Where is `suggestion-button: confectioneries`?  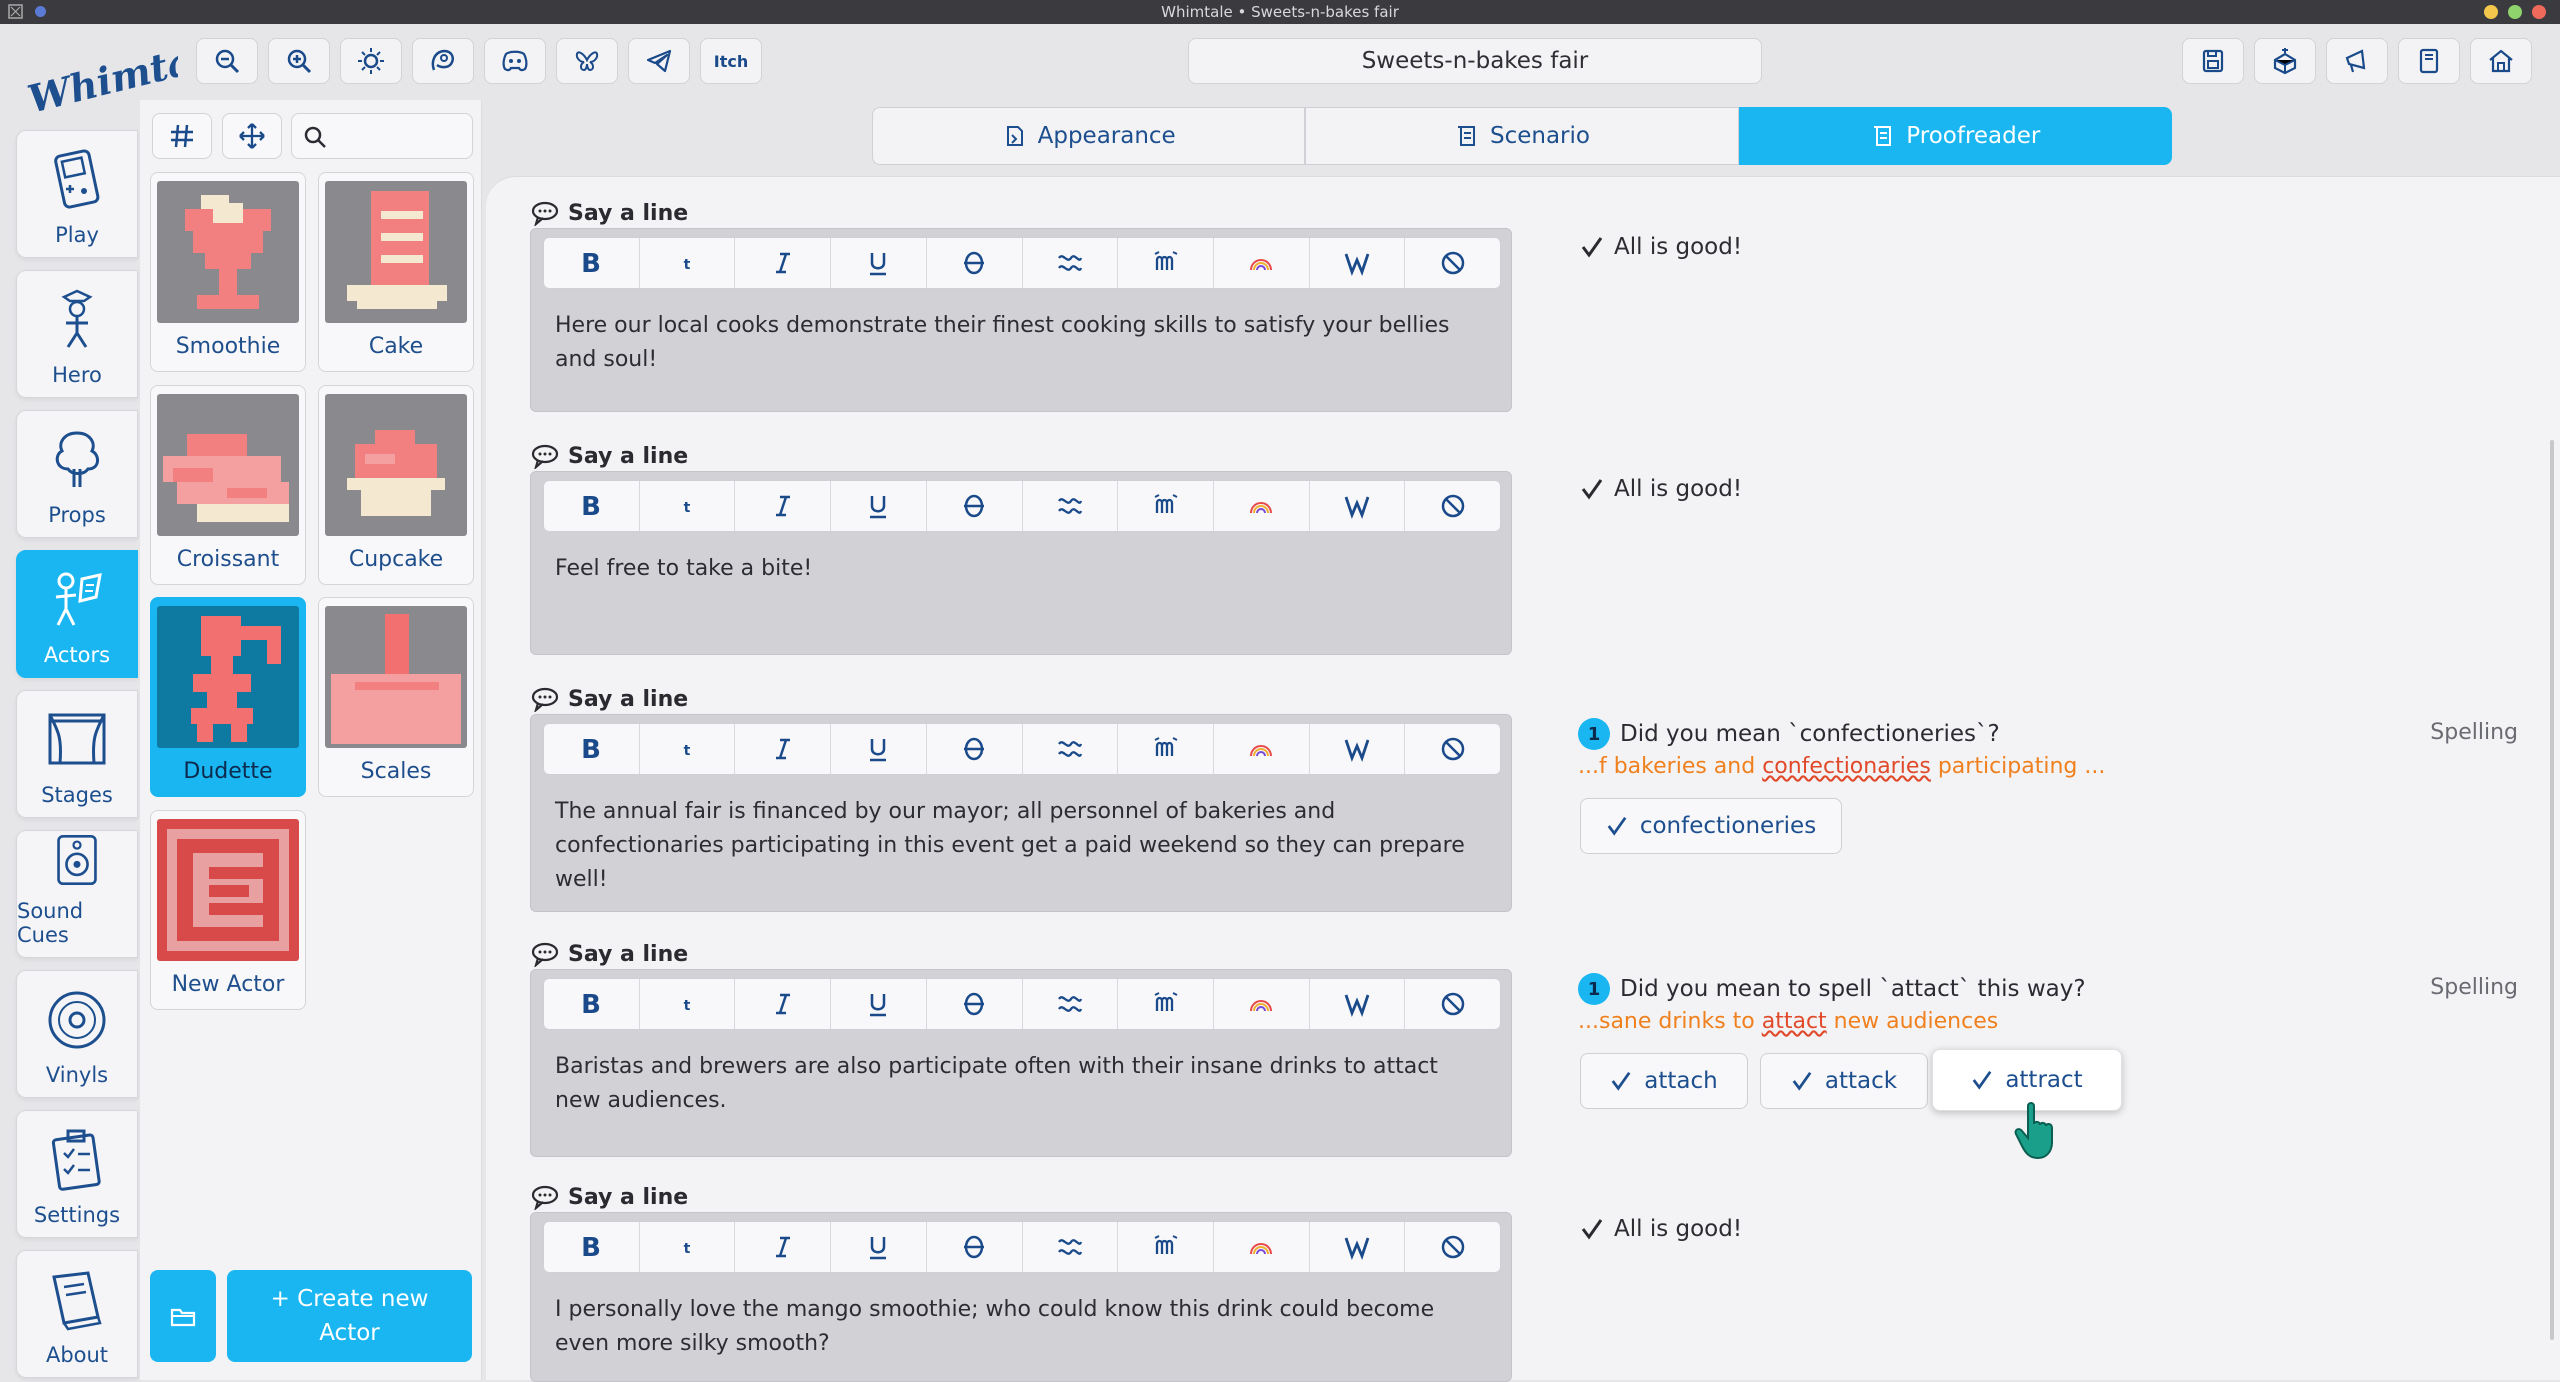
suggestion-button: confectioneries is located at coordinates (1711, 826).